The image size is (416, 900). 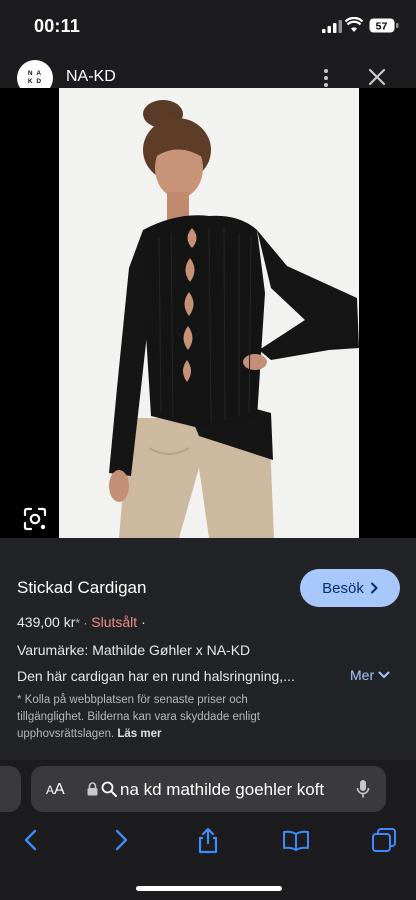 I want to click on site-header: N AK D NA-KD, so click(x=208, y=75).